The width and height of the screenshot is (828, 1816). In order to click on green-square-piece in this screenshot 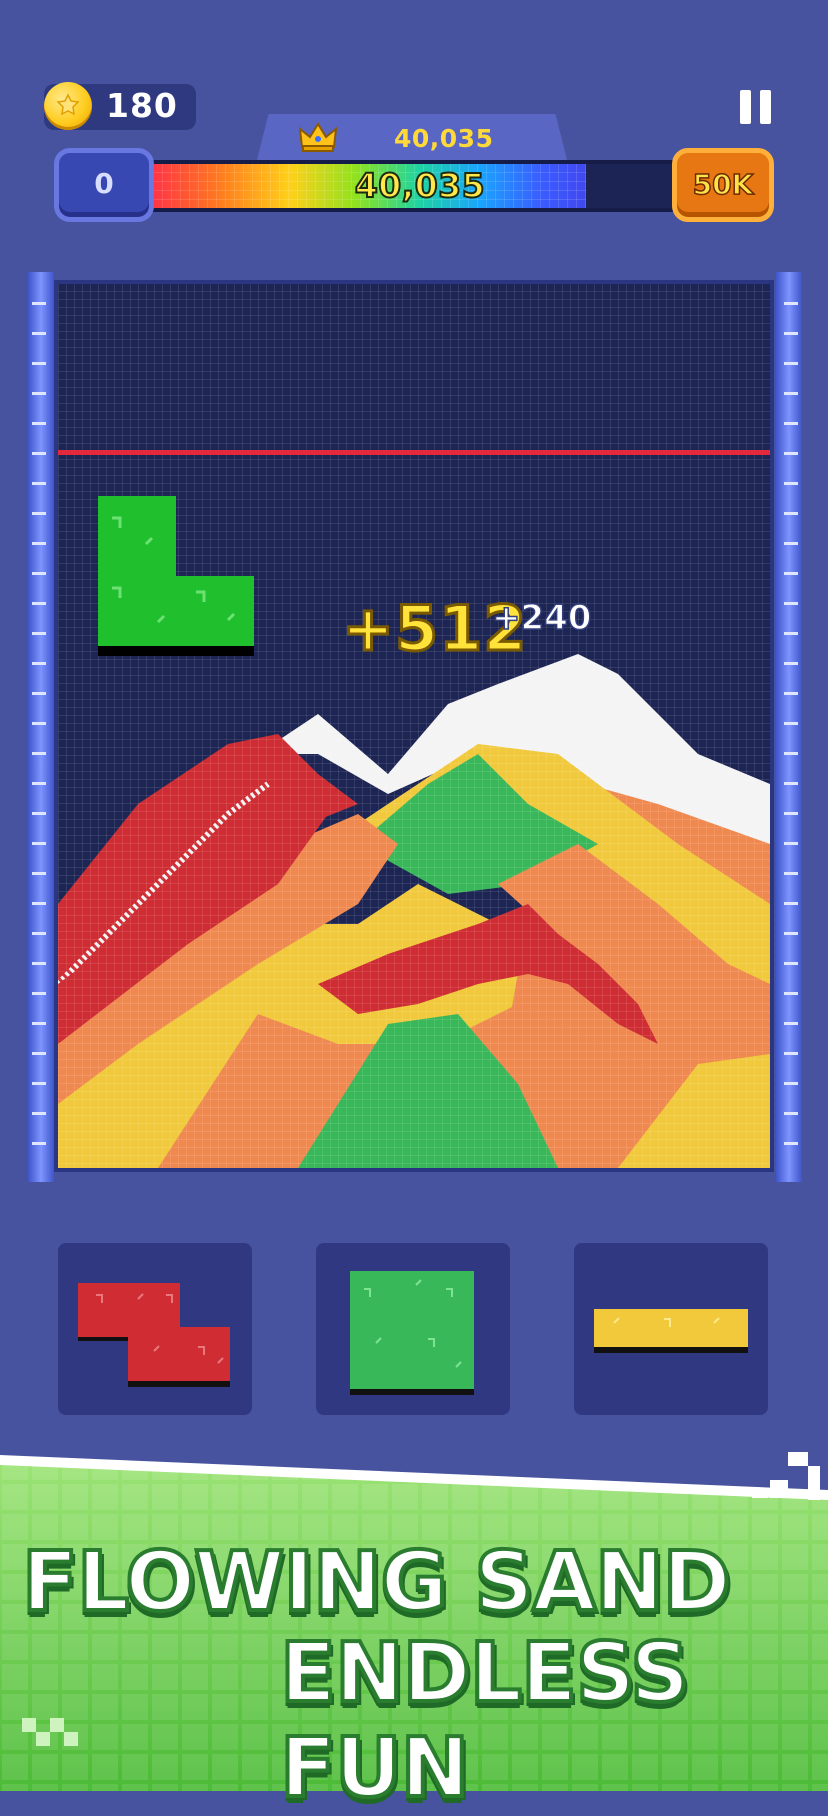, I will do `click(413, 1329)`.